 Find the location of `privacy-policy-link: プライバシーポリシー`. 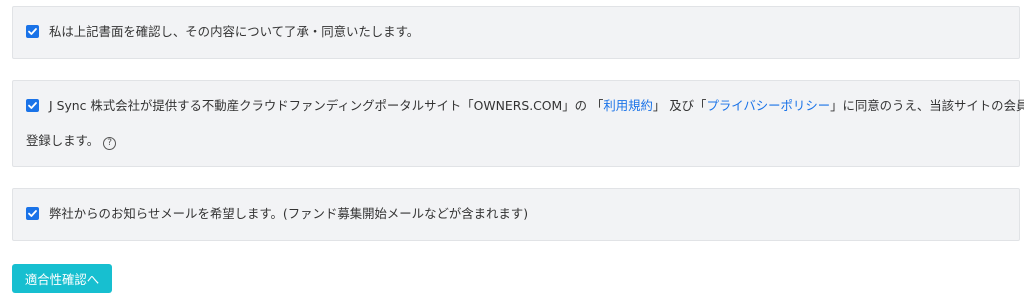

privacy-policy-link: プライバシーポリシー is located at coordinates (768, 105).